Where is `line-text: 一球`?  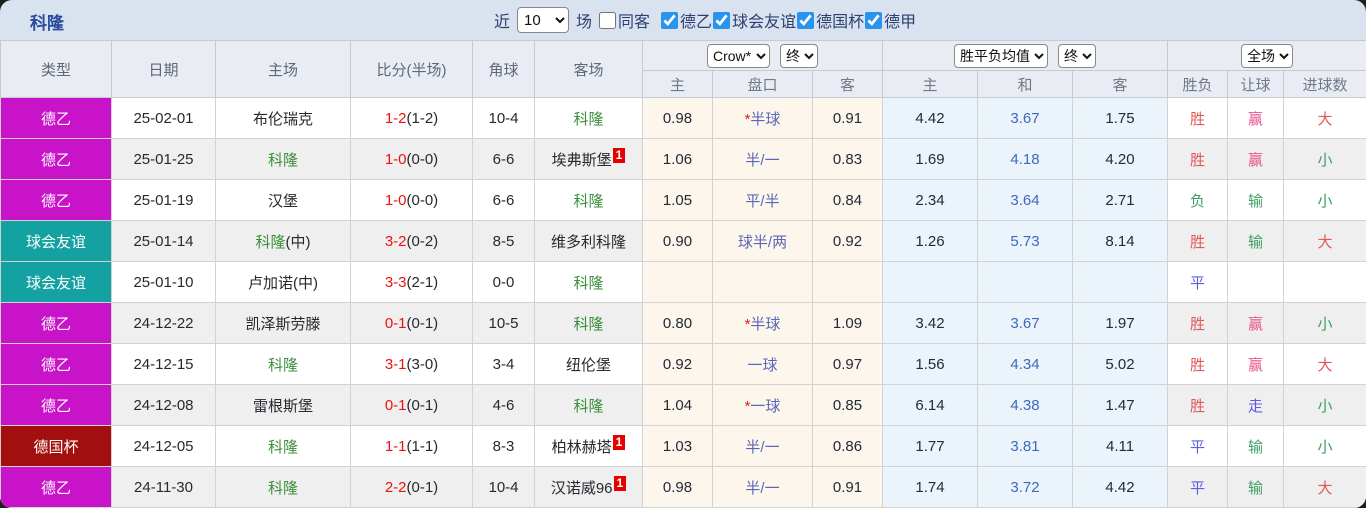
line-text: 一球 is located at coordinates (765, 406).